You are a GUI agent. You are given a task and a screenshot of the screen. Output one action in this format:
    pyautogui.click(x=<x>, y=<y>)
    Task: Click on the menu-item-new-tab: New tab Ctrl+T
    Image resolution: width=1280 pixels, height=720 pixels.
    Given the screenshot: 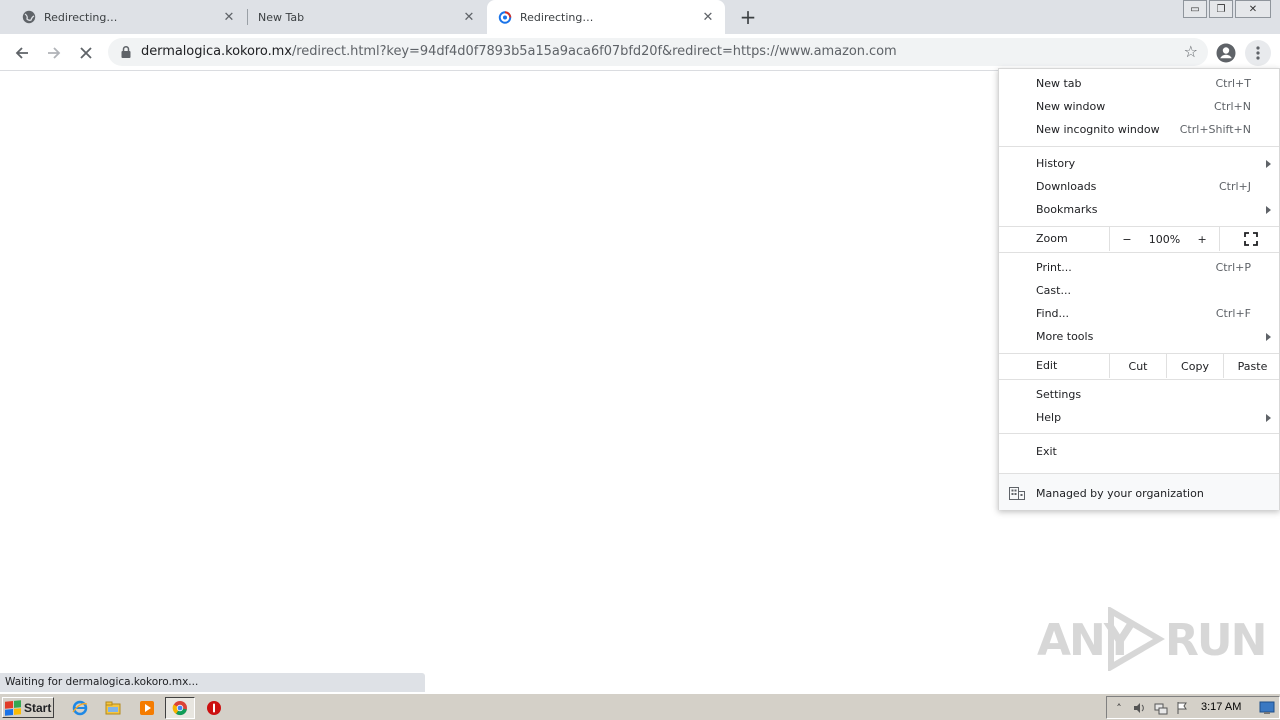 What is the action you would take?
    pyautogui.click(x=1139, y=83)
    